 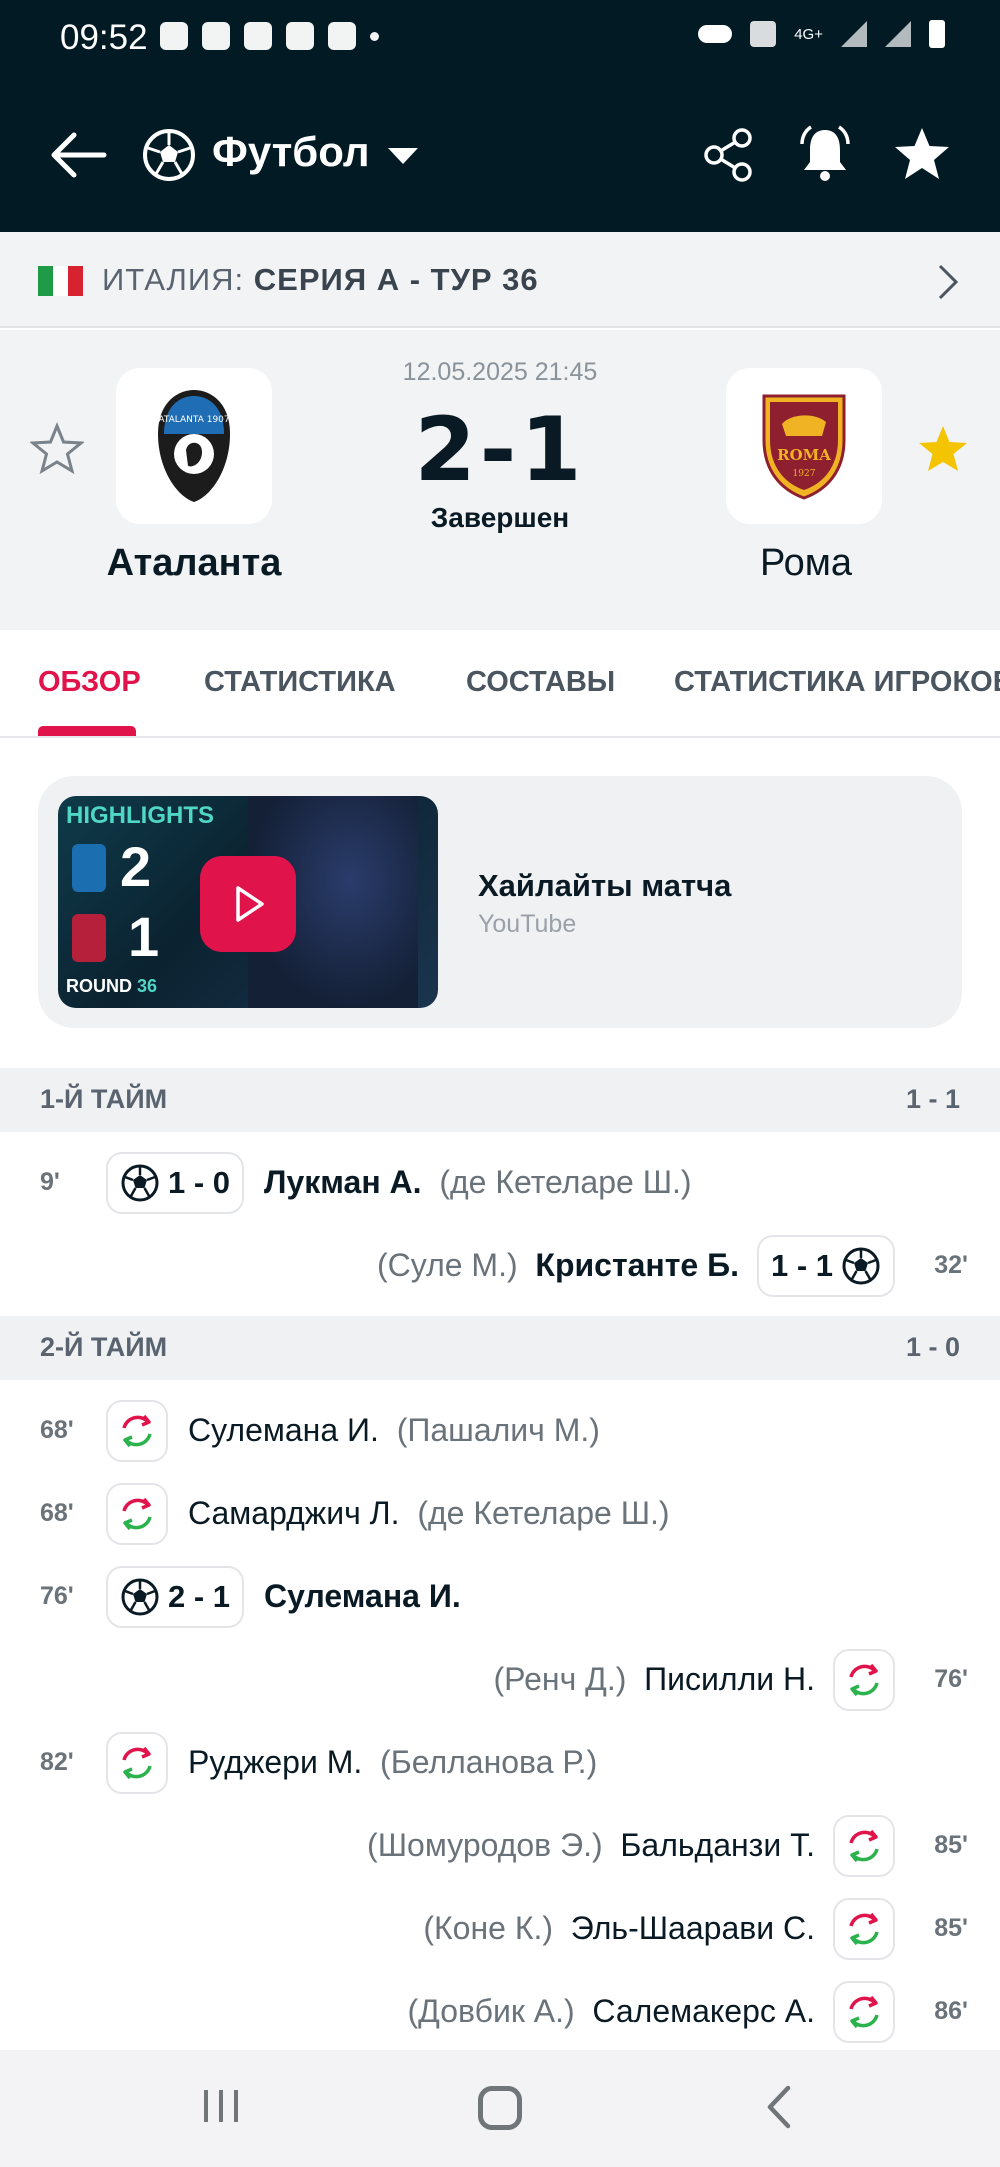 I want to click on chevron-right-icon, so click(x=947, y=282).